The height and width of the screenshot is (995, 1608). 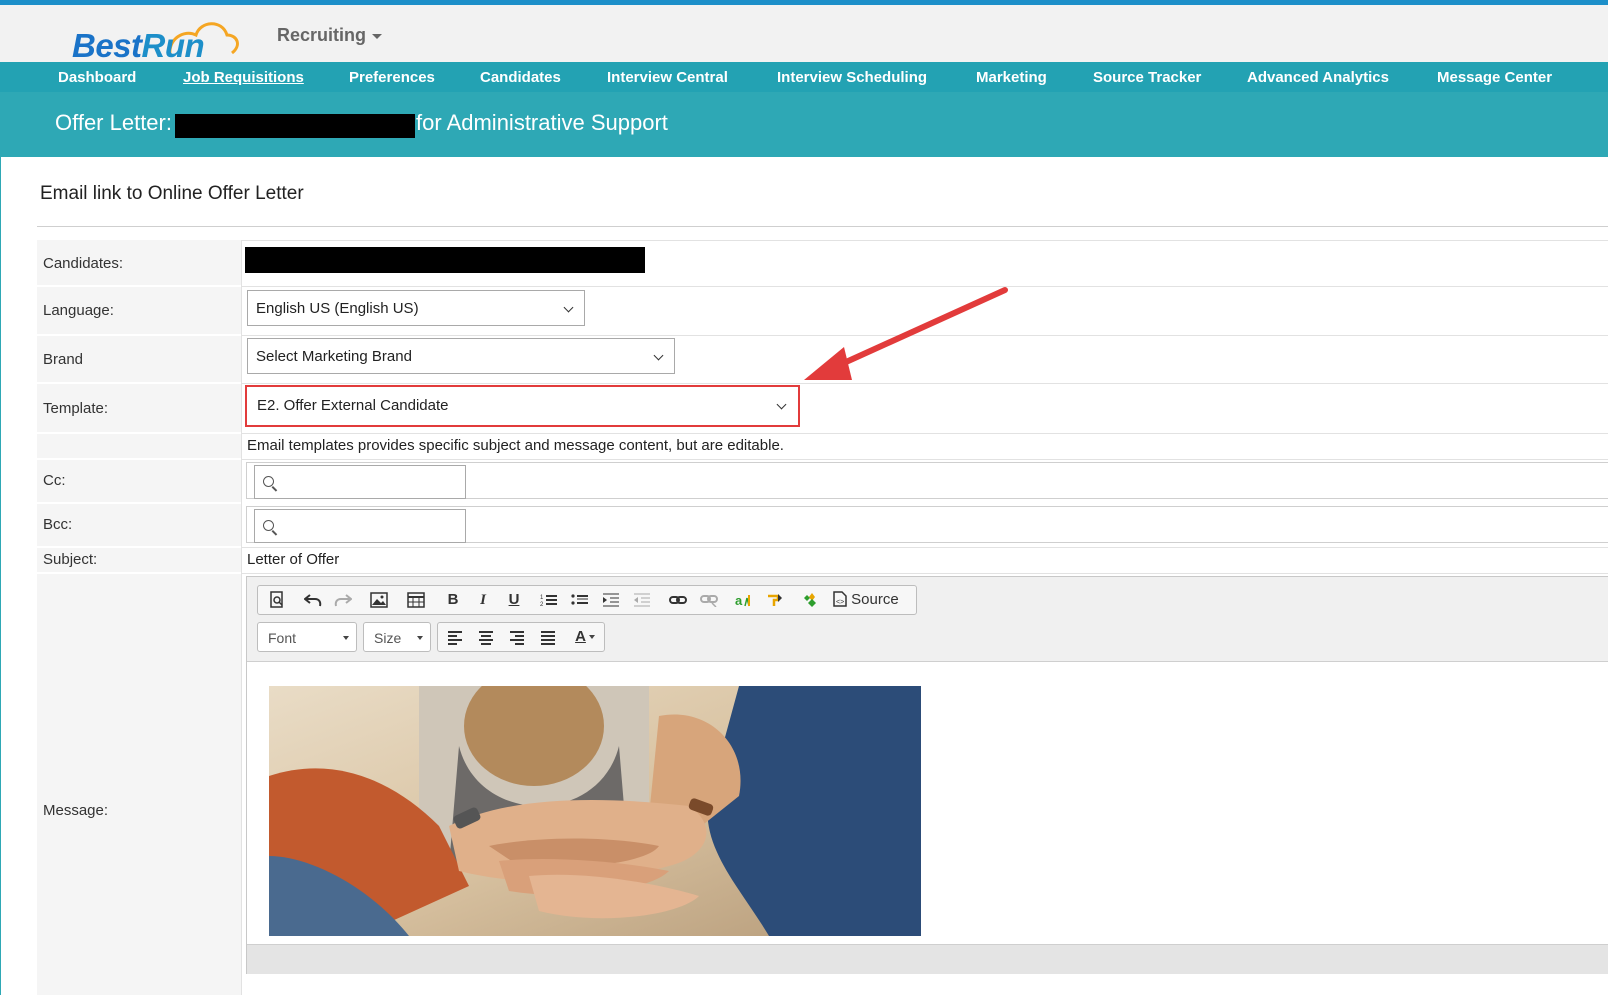 What do you see at coordinates (76, 810) in the screenshot?
I see `message-label: Message:` at bounding box center [76, 810].